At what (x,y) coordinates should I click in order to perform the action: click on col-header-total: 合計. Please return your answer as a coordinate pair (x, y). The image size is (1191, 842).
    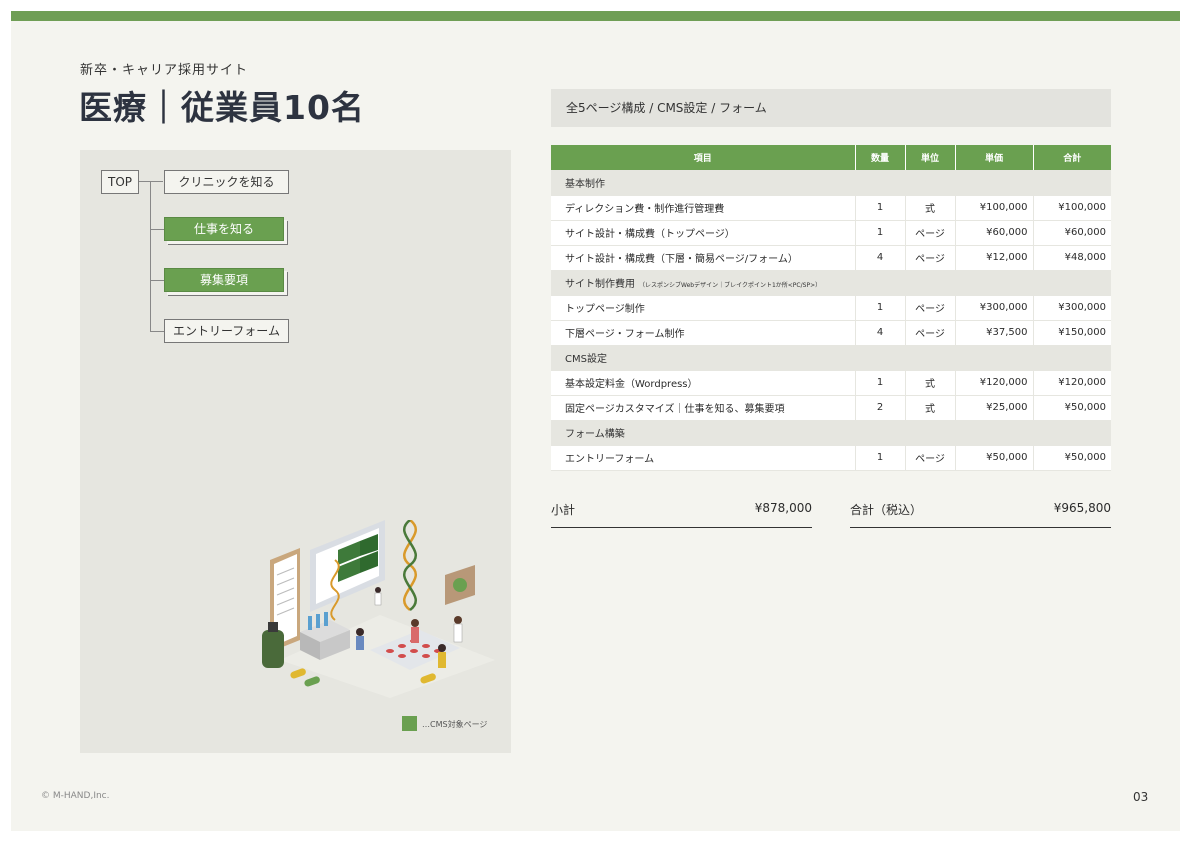
    Looking at the image, I should click on (1072, 157).